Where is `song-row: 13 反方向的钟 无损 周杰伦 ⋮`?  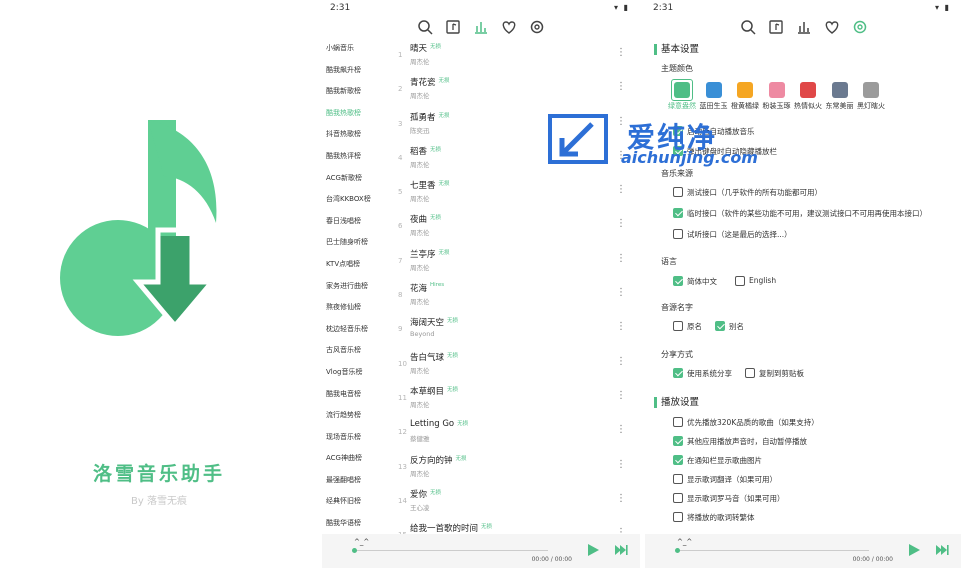
song-row: 13 反方向的钟 无损 周杰伦 ⋮ is located at coordinates (517, 467).